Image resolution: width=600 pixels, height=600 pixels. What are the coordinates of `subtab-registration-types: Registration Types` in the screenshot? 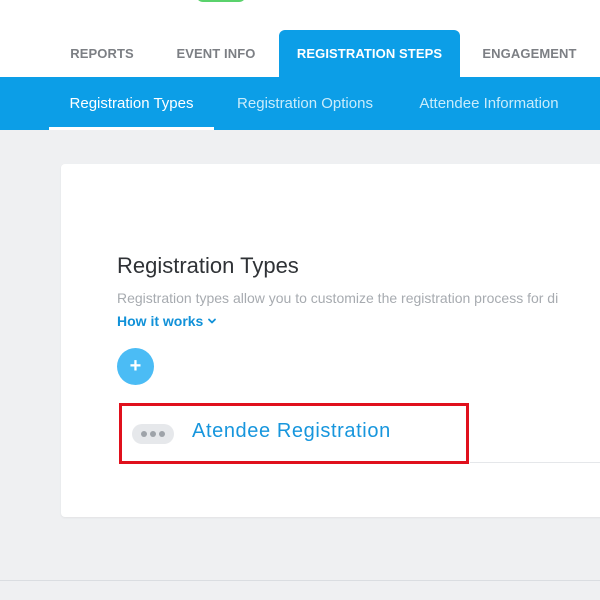 It's located at (131, 103).